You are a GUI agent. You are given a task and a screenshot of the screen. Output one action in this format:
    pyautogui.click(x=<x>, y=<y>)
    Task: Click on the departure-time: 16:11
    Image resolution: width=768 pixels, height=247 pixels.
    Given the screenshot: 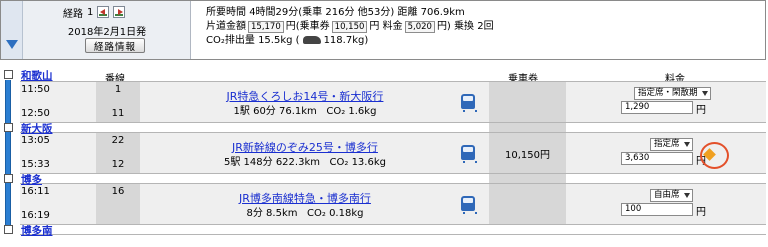 What is the action you would take?
    pyautogui.click(x=35, y=191)
    